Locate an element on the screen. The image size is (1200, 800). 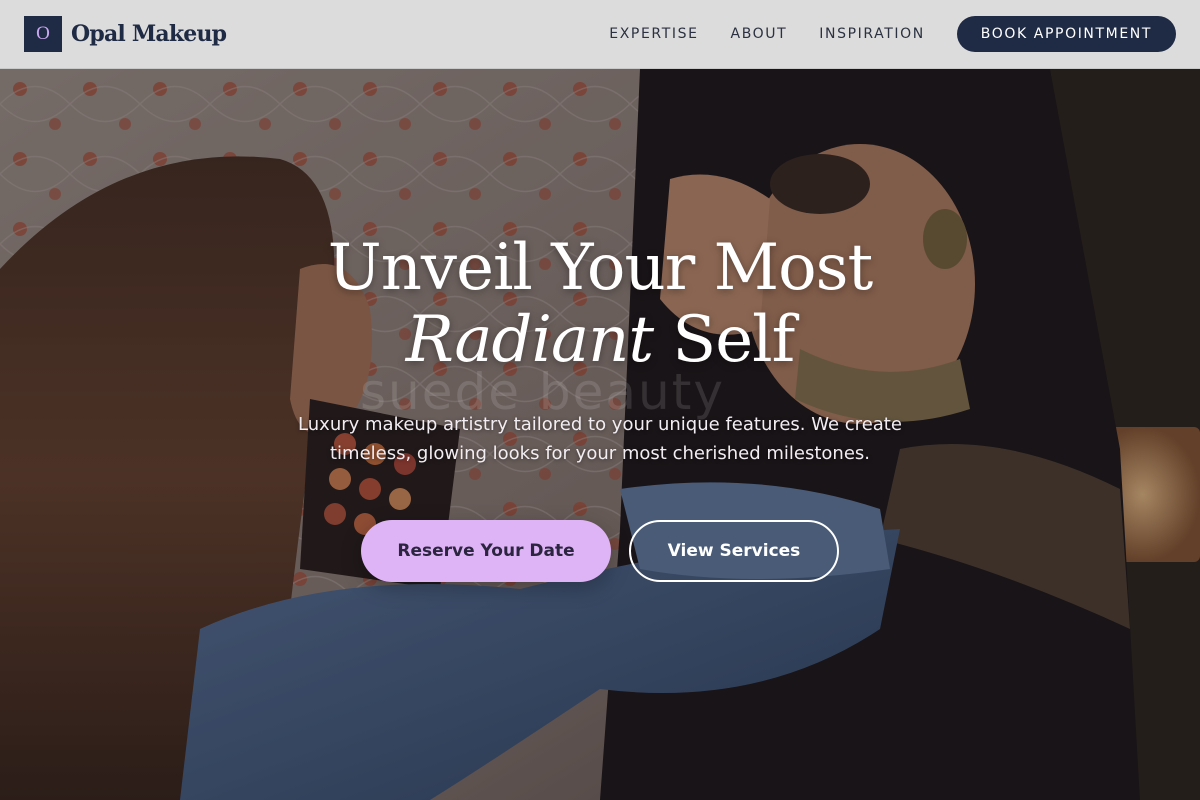
view-services-button: View Services is located at coordinates (734, 551).